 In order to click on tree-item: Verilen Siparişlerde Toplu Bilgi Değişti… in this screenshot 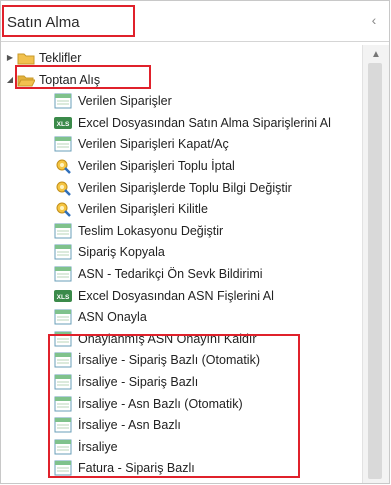, I will do `click(182, 188)`.